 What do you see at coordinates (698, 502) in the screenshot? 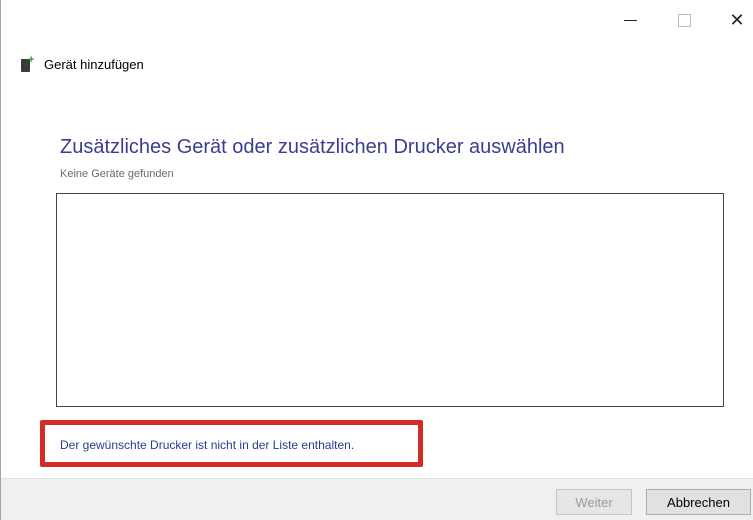
I see `cancel-button: Abbrechen` at bounding box center [698, 502].